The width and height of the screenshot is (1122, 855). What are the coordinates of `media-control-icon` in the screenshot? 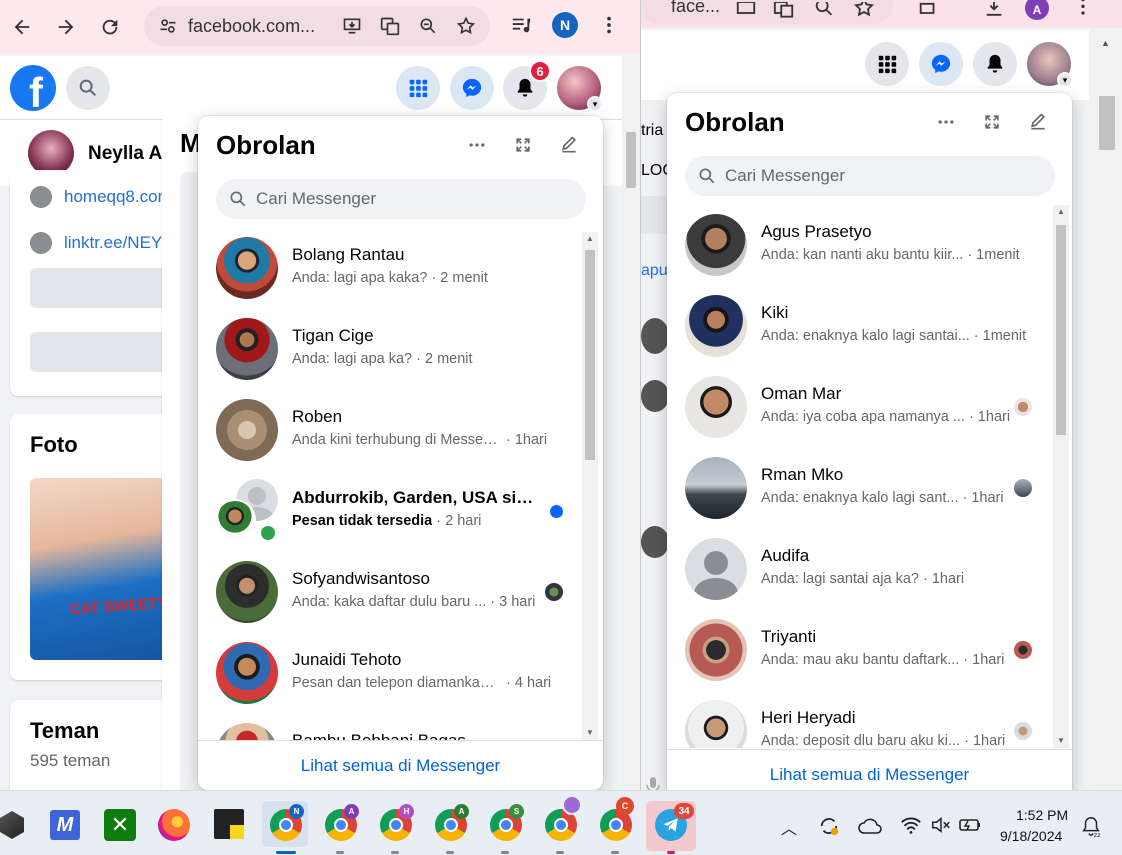 It's located at (521, 25).